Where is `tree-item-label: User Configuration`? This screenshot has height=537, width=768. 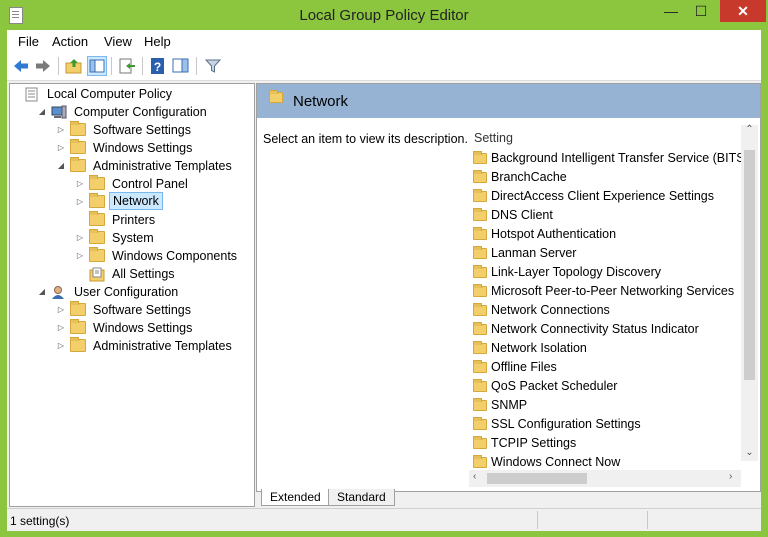
tree-item-label: User Configuration is located at coordinates (126, 292).